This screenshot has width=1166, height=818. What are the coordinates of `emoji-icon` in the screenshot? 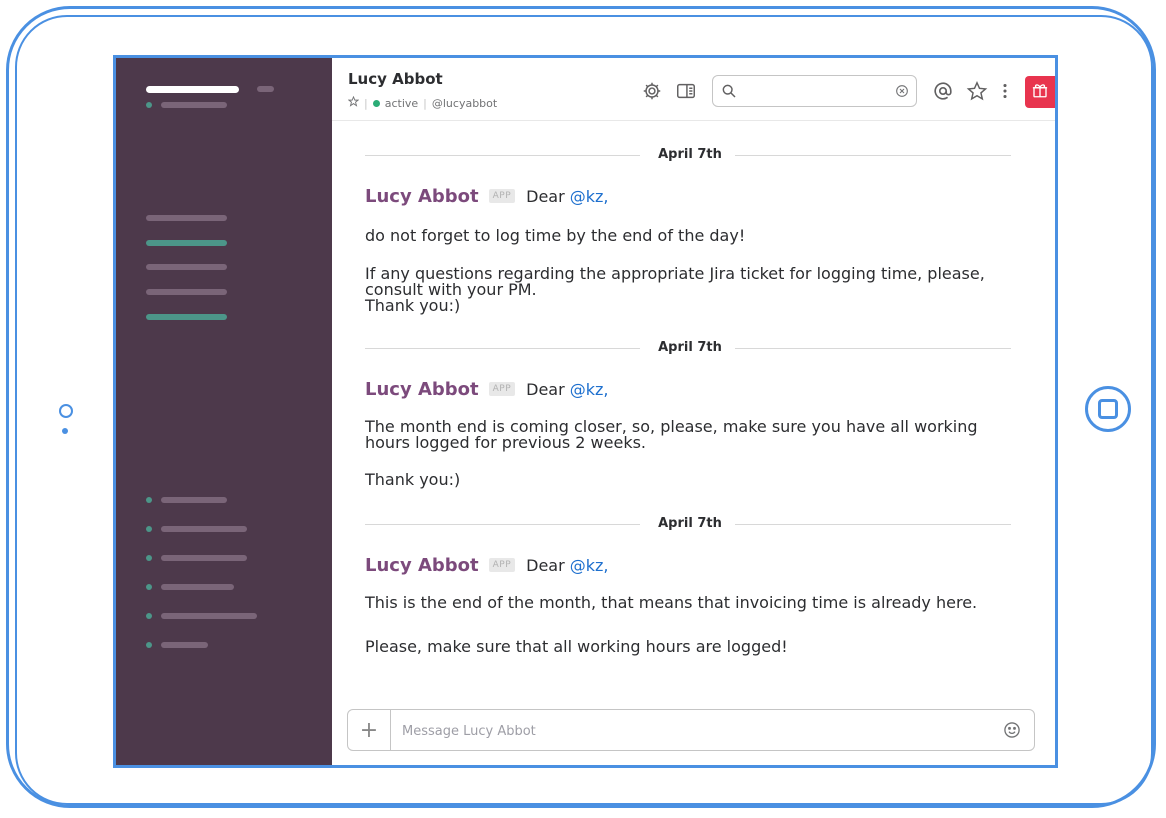 It's located at (1012, 730).